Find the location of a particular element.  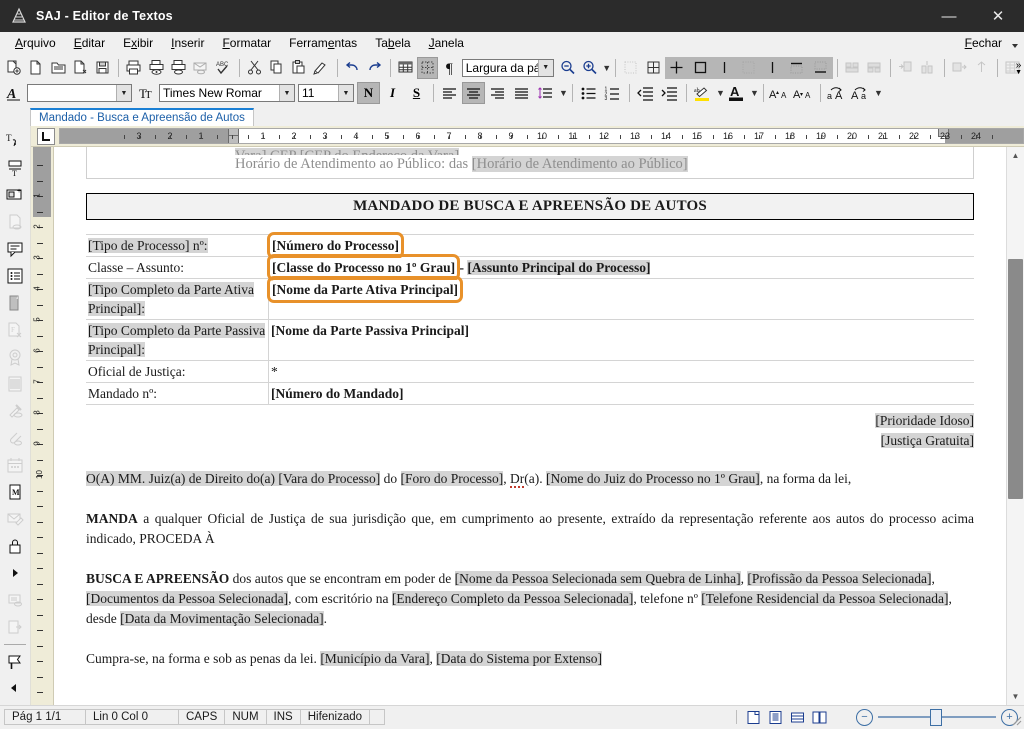

blank-page-icon is located at coordinates (35, 68).